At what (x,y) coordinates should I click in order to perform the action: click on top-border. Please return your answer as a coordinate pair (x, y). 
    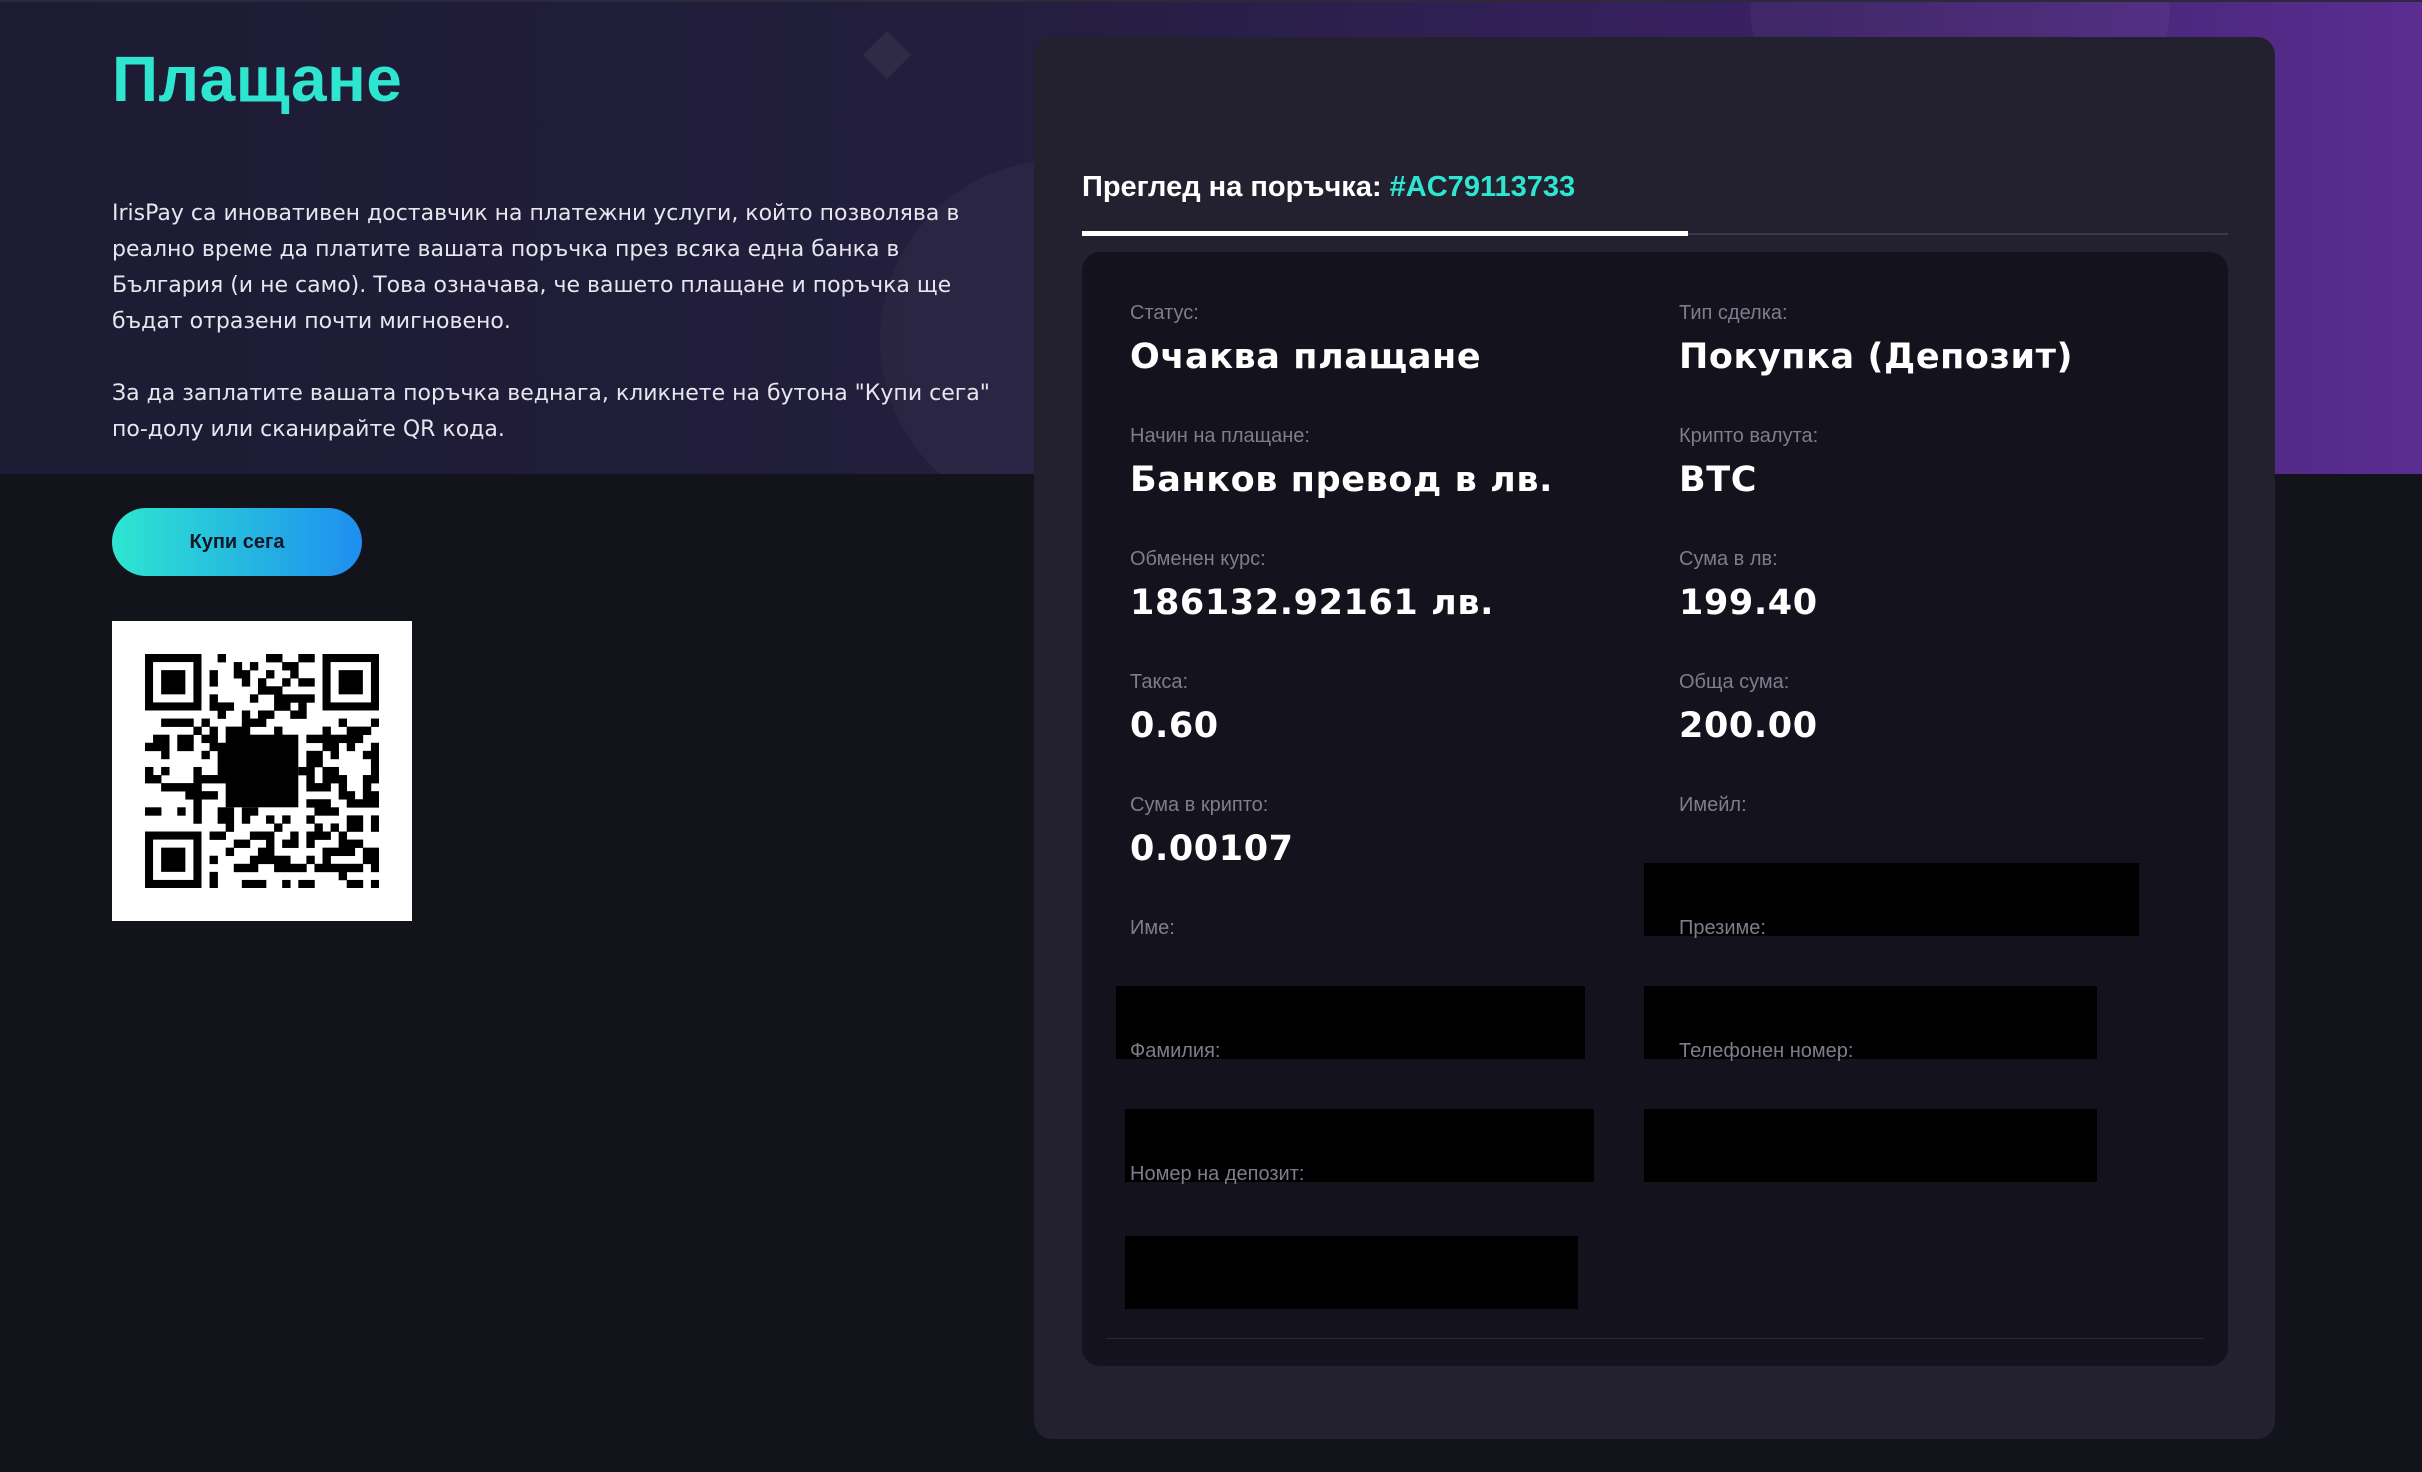
    Looking at the image, I should click on (1211, 1).